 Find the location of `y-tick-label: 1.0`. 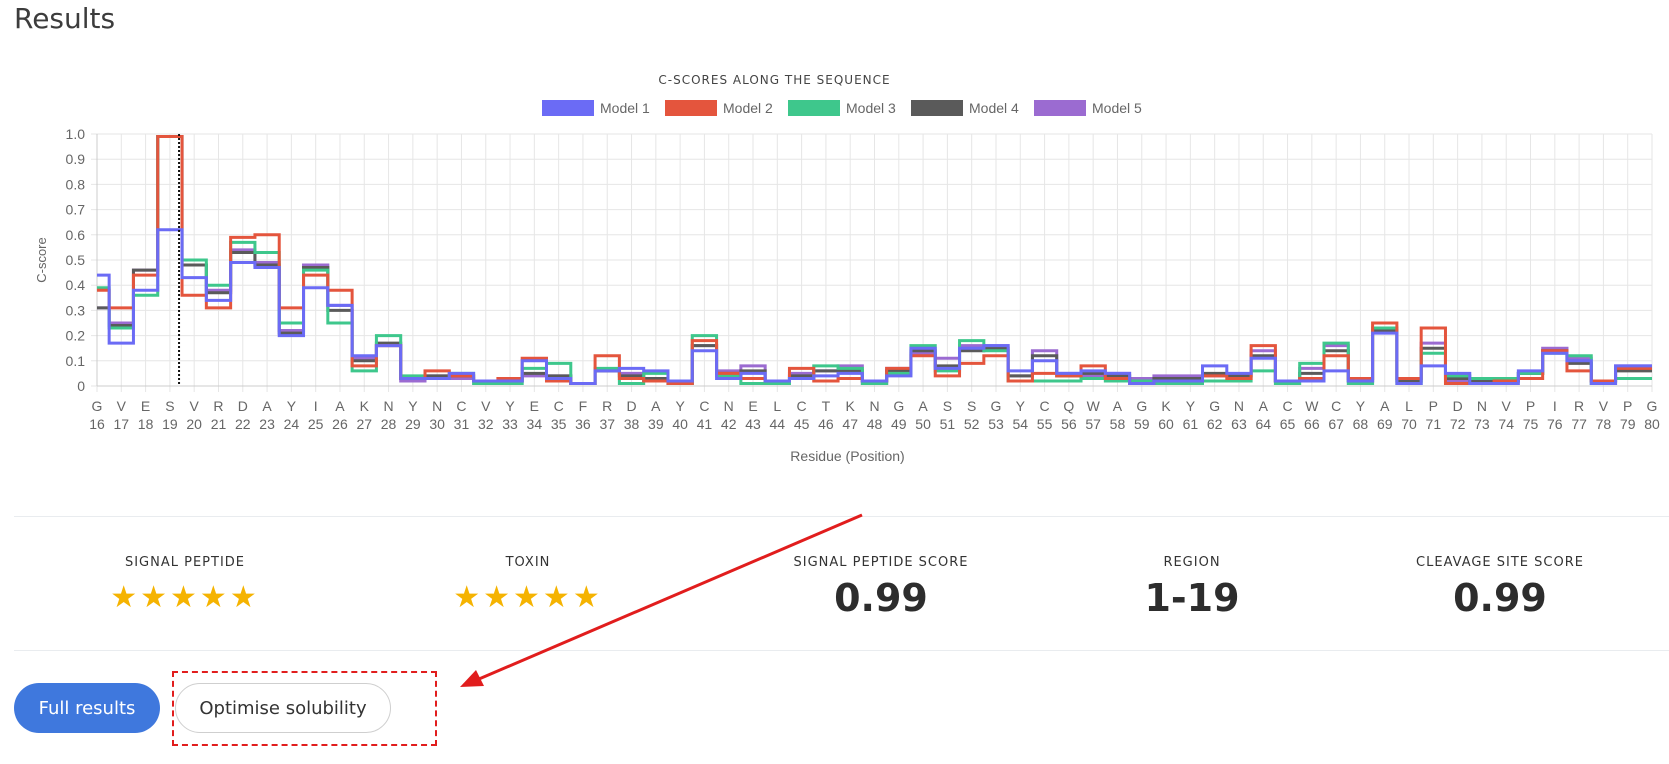

y-tick-label: 1.0 is located at coordinates (76, 134).